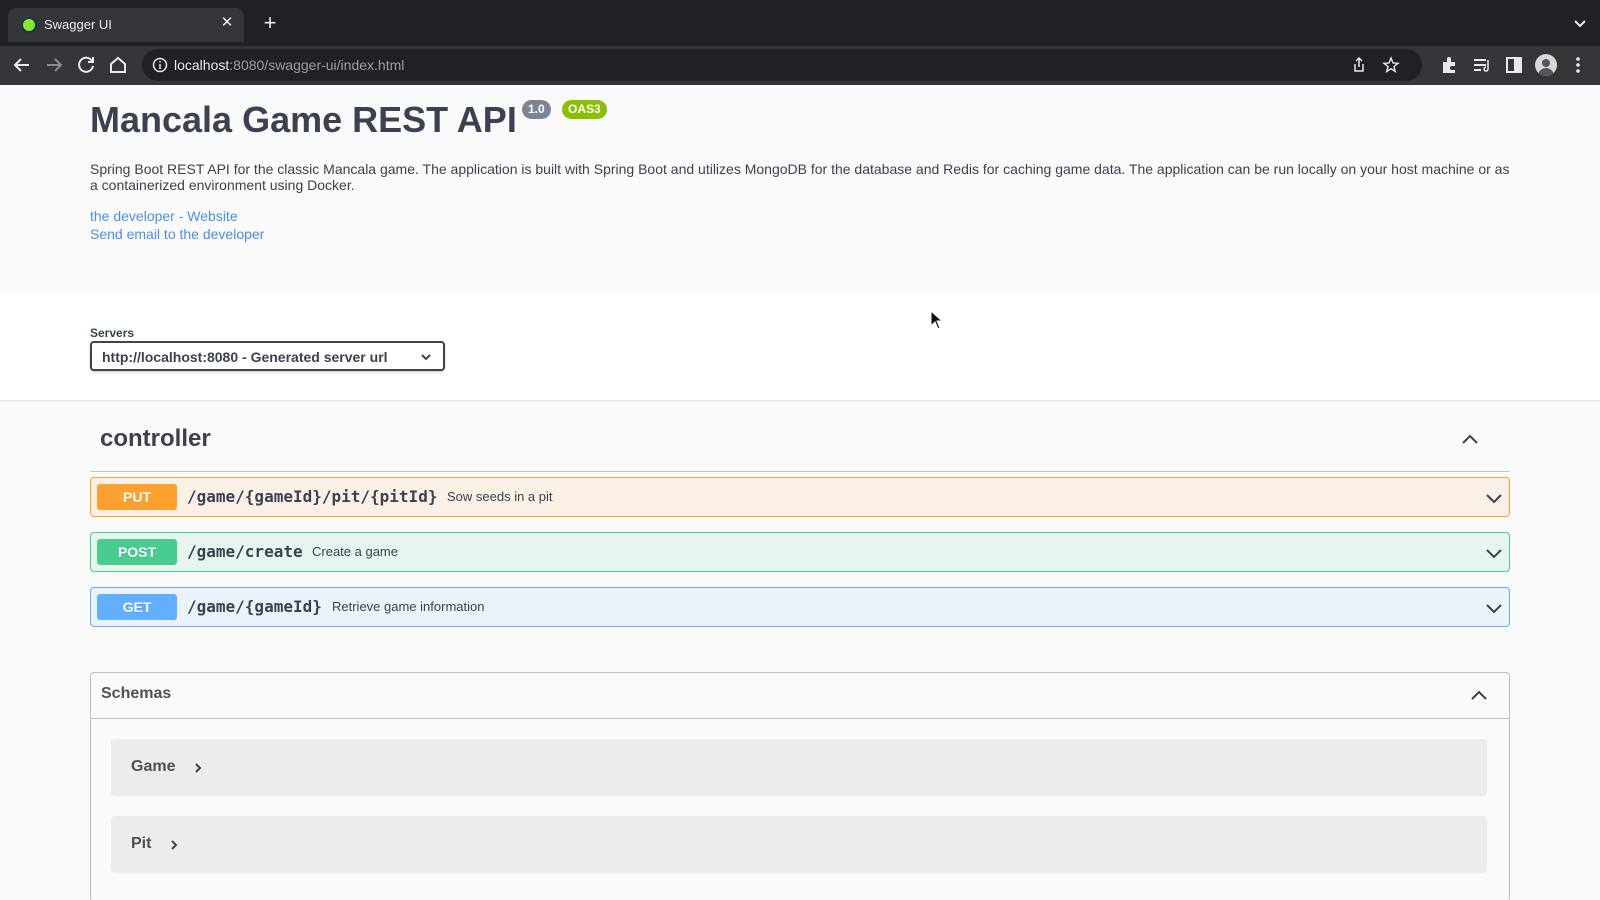 The image size is (1600, 900). I want to click on operation-path: /game/{gameId}, so click(254, 606).